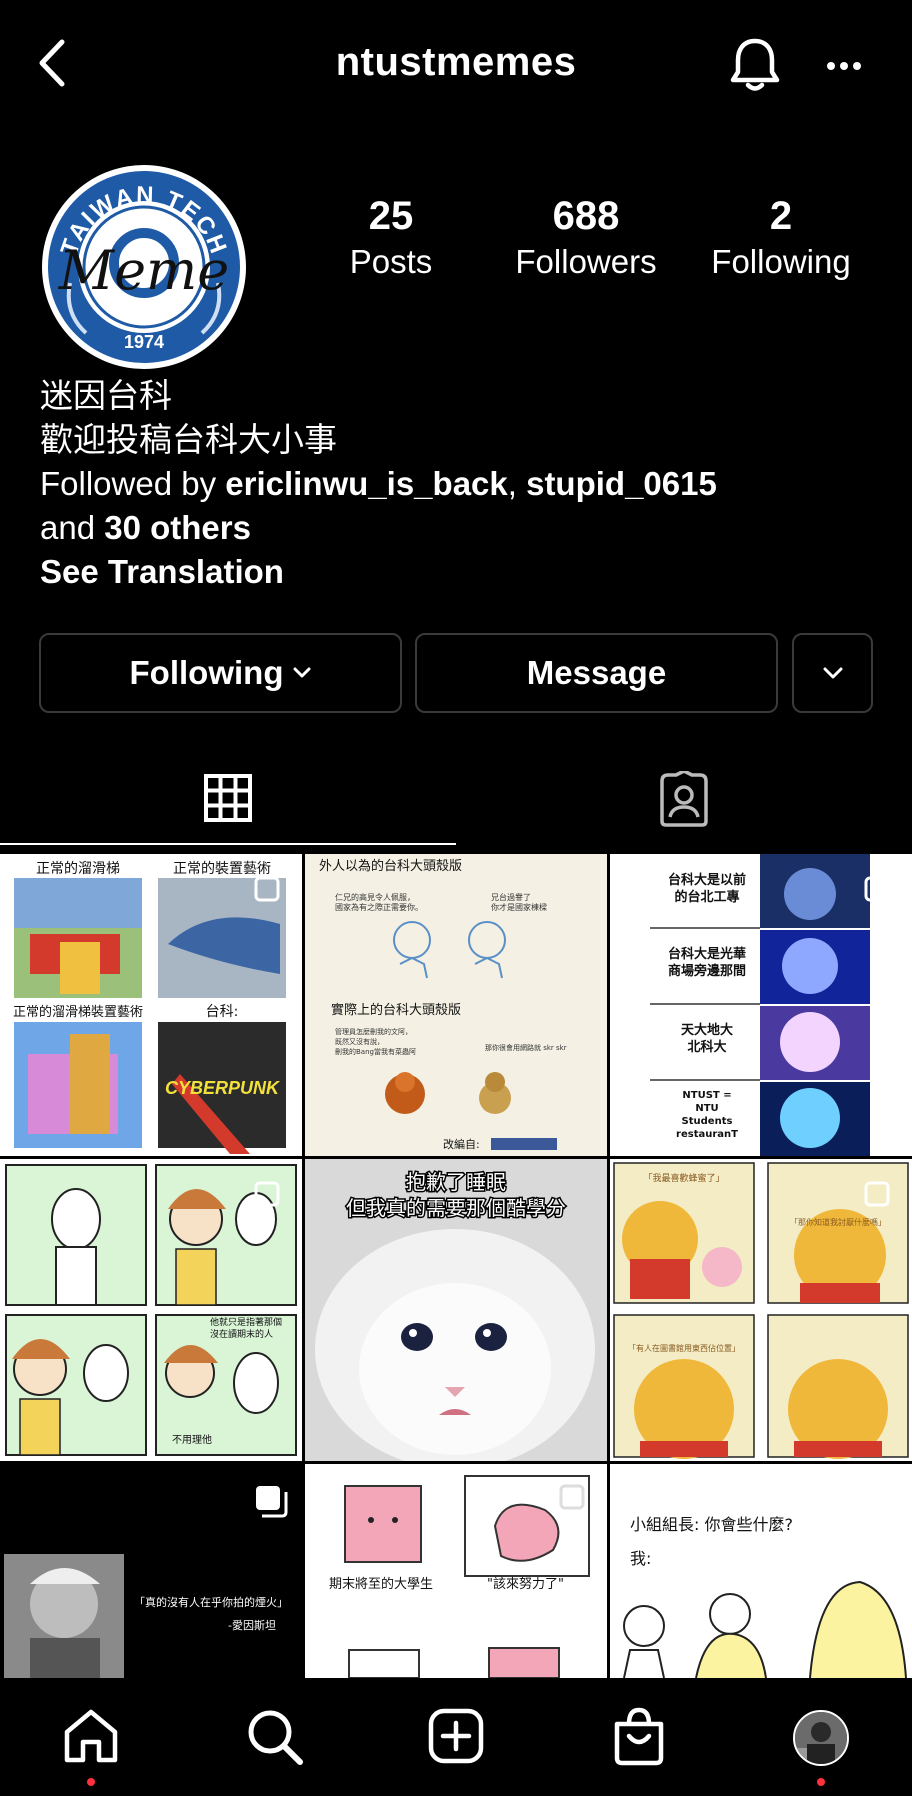 The width and height of the screenshot is (912, 1796). I want to click on post-text: 期末將至的大學生, so click(381, 1584).